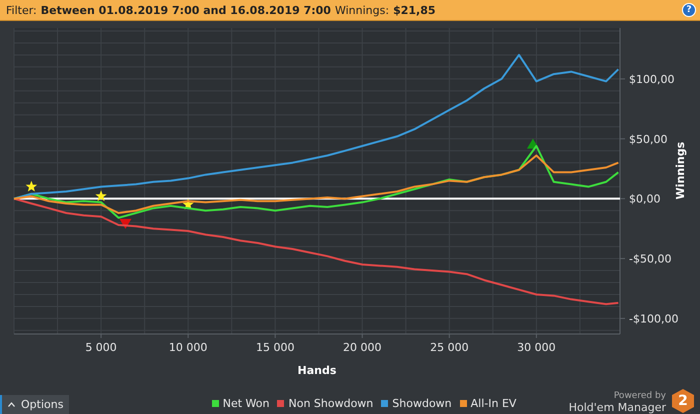 Image resolution: width=700 pixels, height=414 pixels. What do you see at coordinates (536, 347) in the screenshot?
I see `x-tick-label: 30 000` at bounding box center [536, 347].